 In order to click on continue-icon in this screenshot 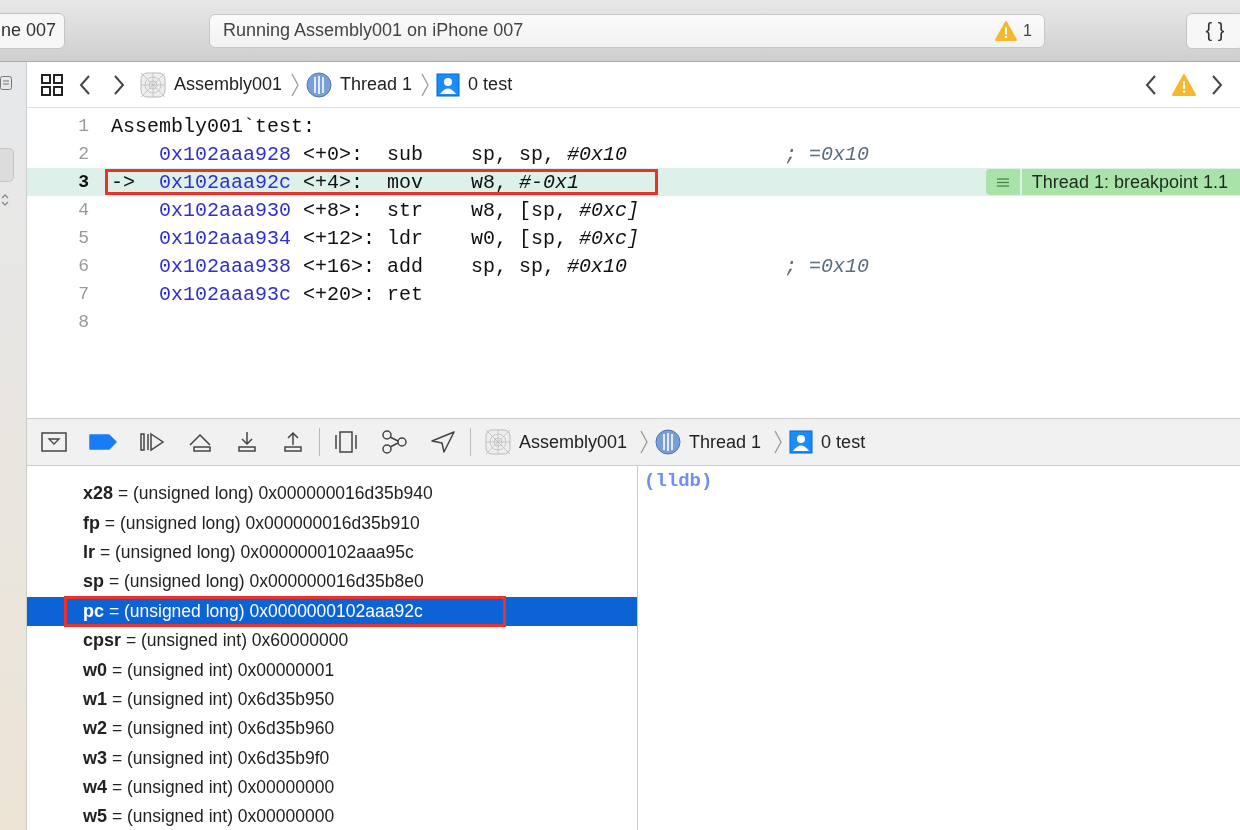, I will do `click(152, 442)`.